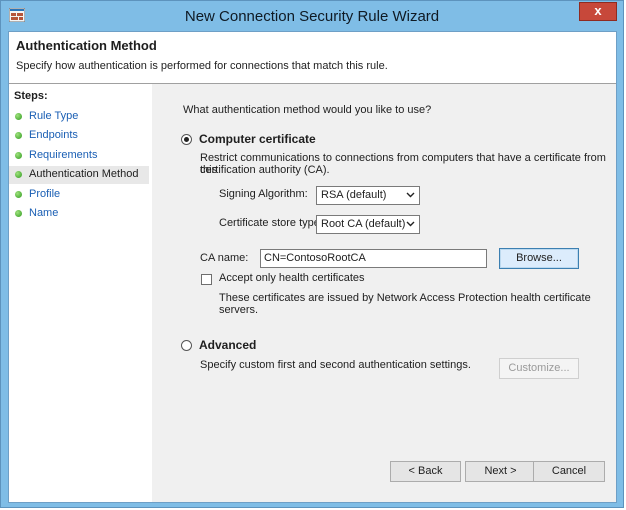 The width and height of the screenshot is (626, 510). I want to click on cancel-button: Cancel, so click(569, 471).